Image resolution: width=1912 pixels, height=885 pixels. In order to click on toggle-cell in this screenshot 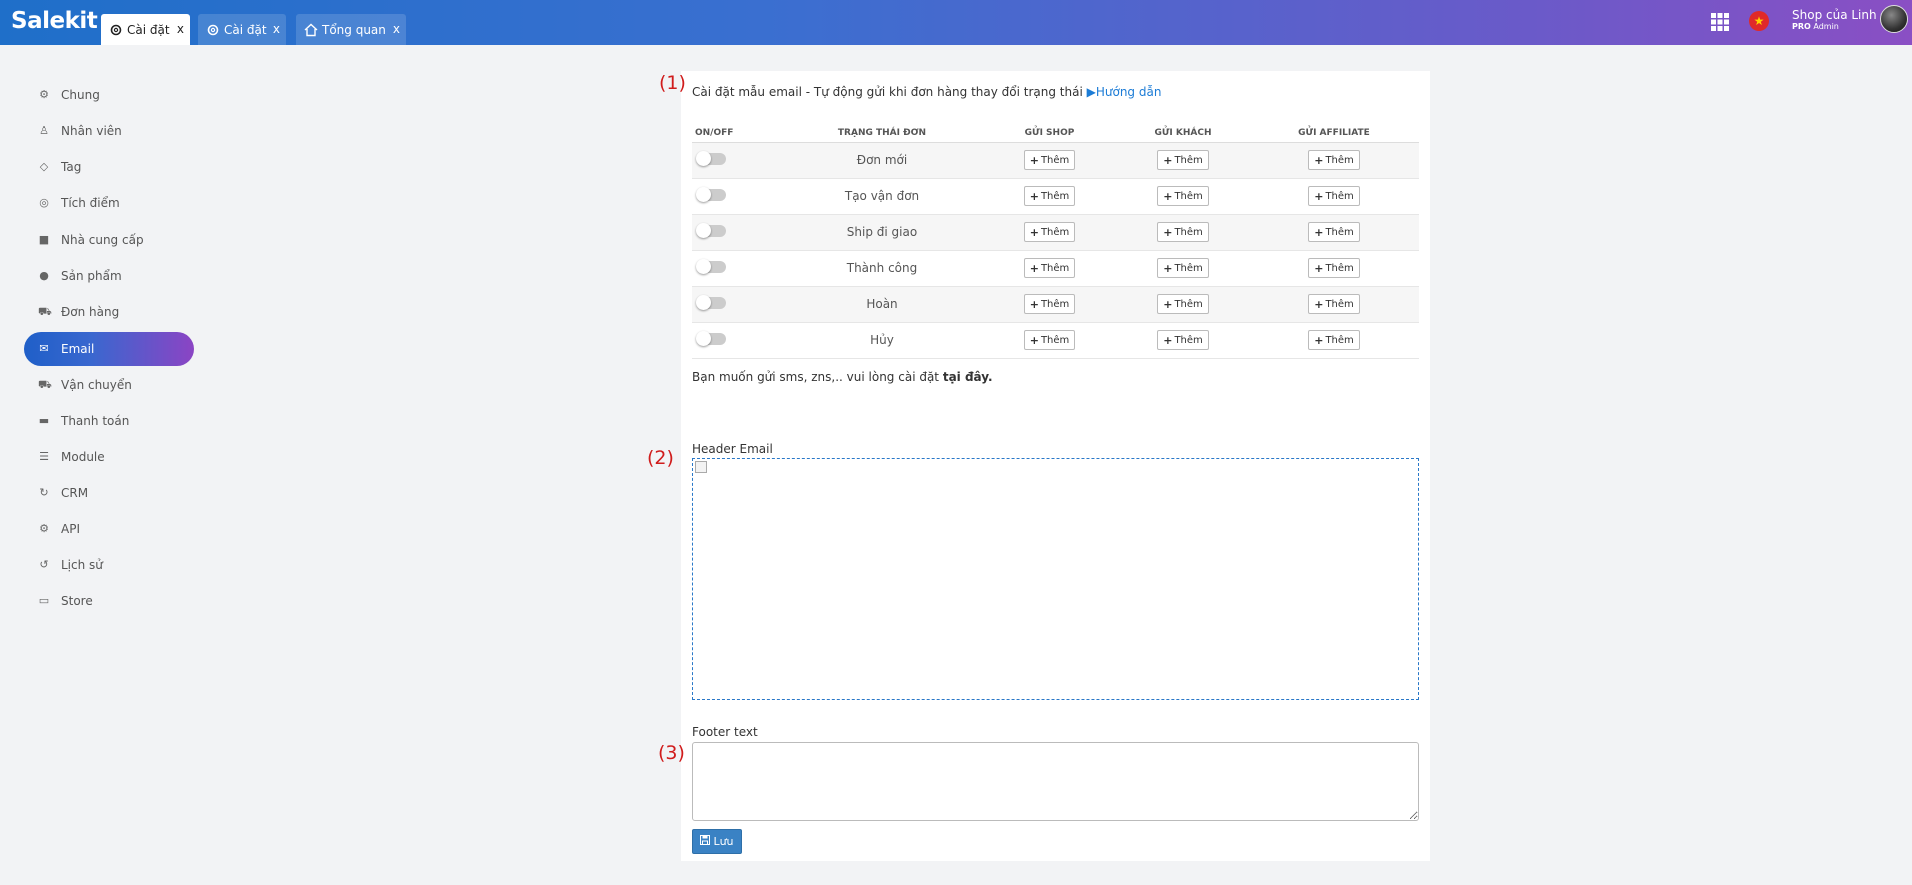, I will do `click(737, 160)`.